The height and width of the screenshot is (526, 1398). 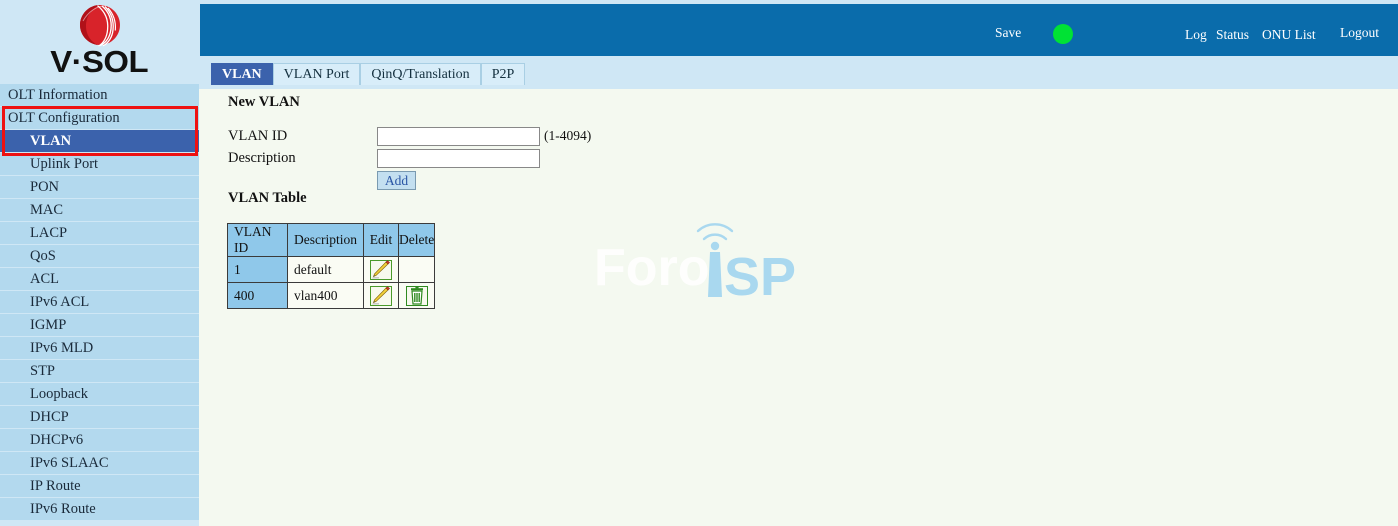 I want to click on sidebar-item-vlan: VLAN, so click(x=99, y=141).